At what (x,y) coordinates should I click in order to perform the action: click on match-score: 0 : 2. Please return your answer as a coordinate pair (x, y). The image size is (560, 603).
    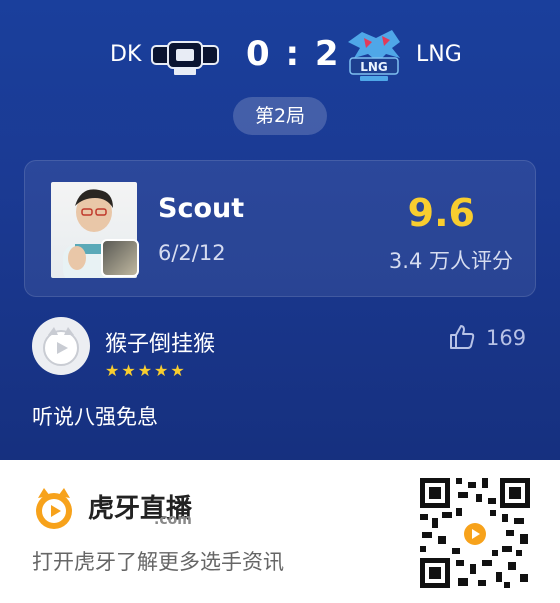
    Looking at the image, I should click on (293, 54).